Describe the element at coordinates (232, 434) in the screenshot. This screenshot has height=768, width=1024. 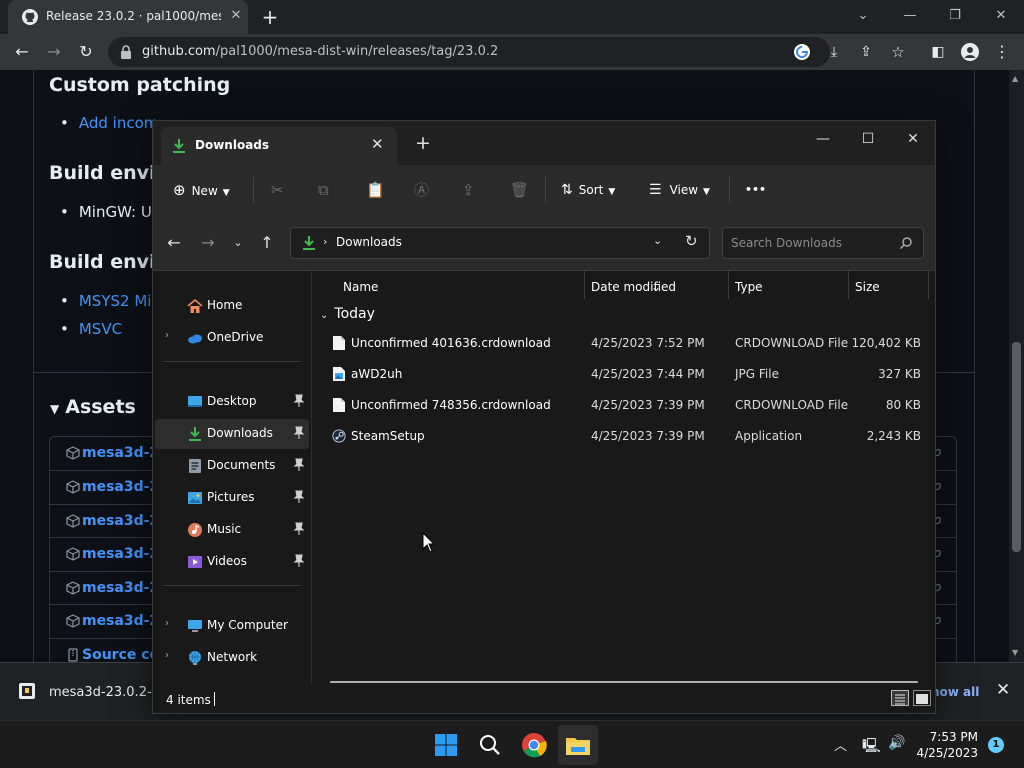
I see `sidebar-item-downloads: Downloads` at that location.